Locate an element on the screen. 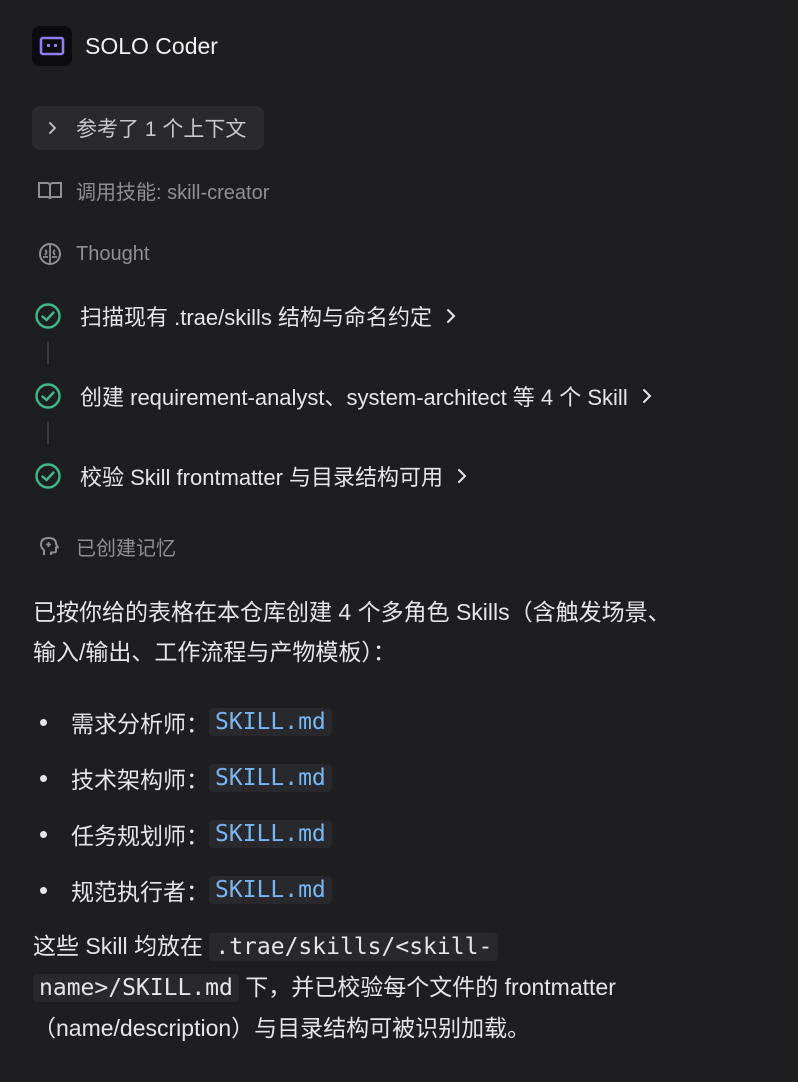  agent-name: SOLO Coder is located at coordinates (151, 45).